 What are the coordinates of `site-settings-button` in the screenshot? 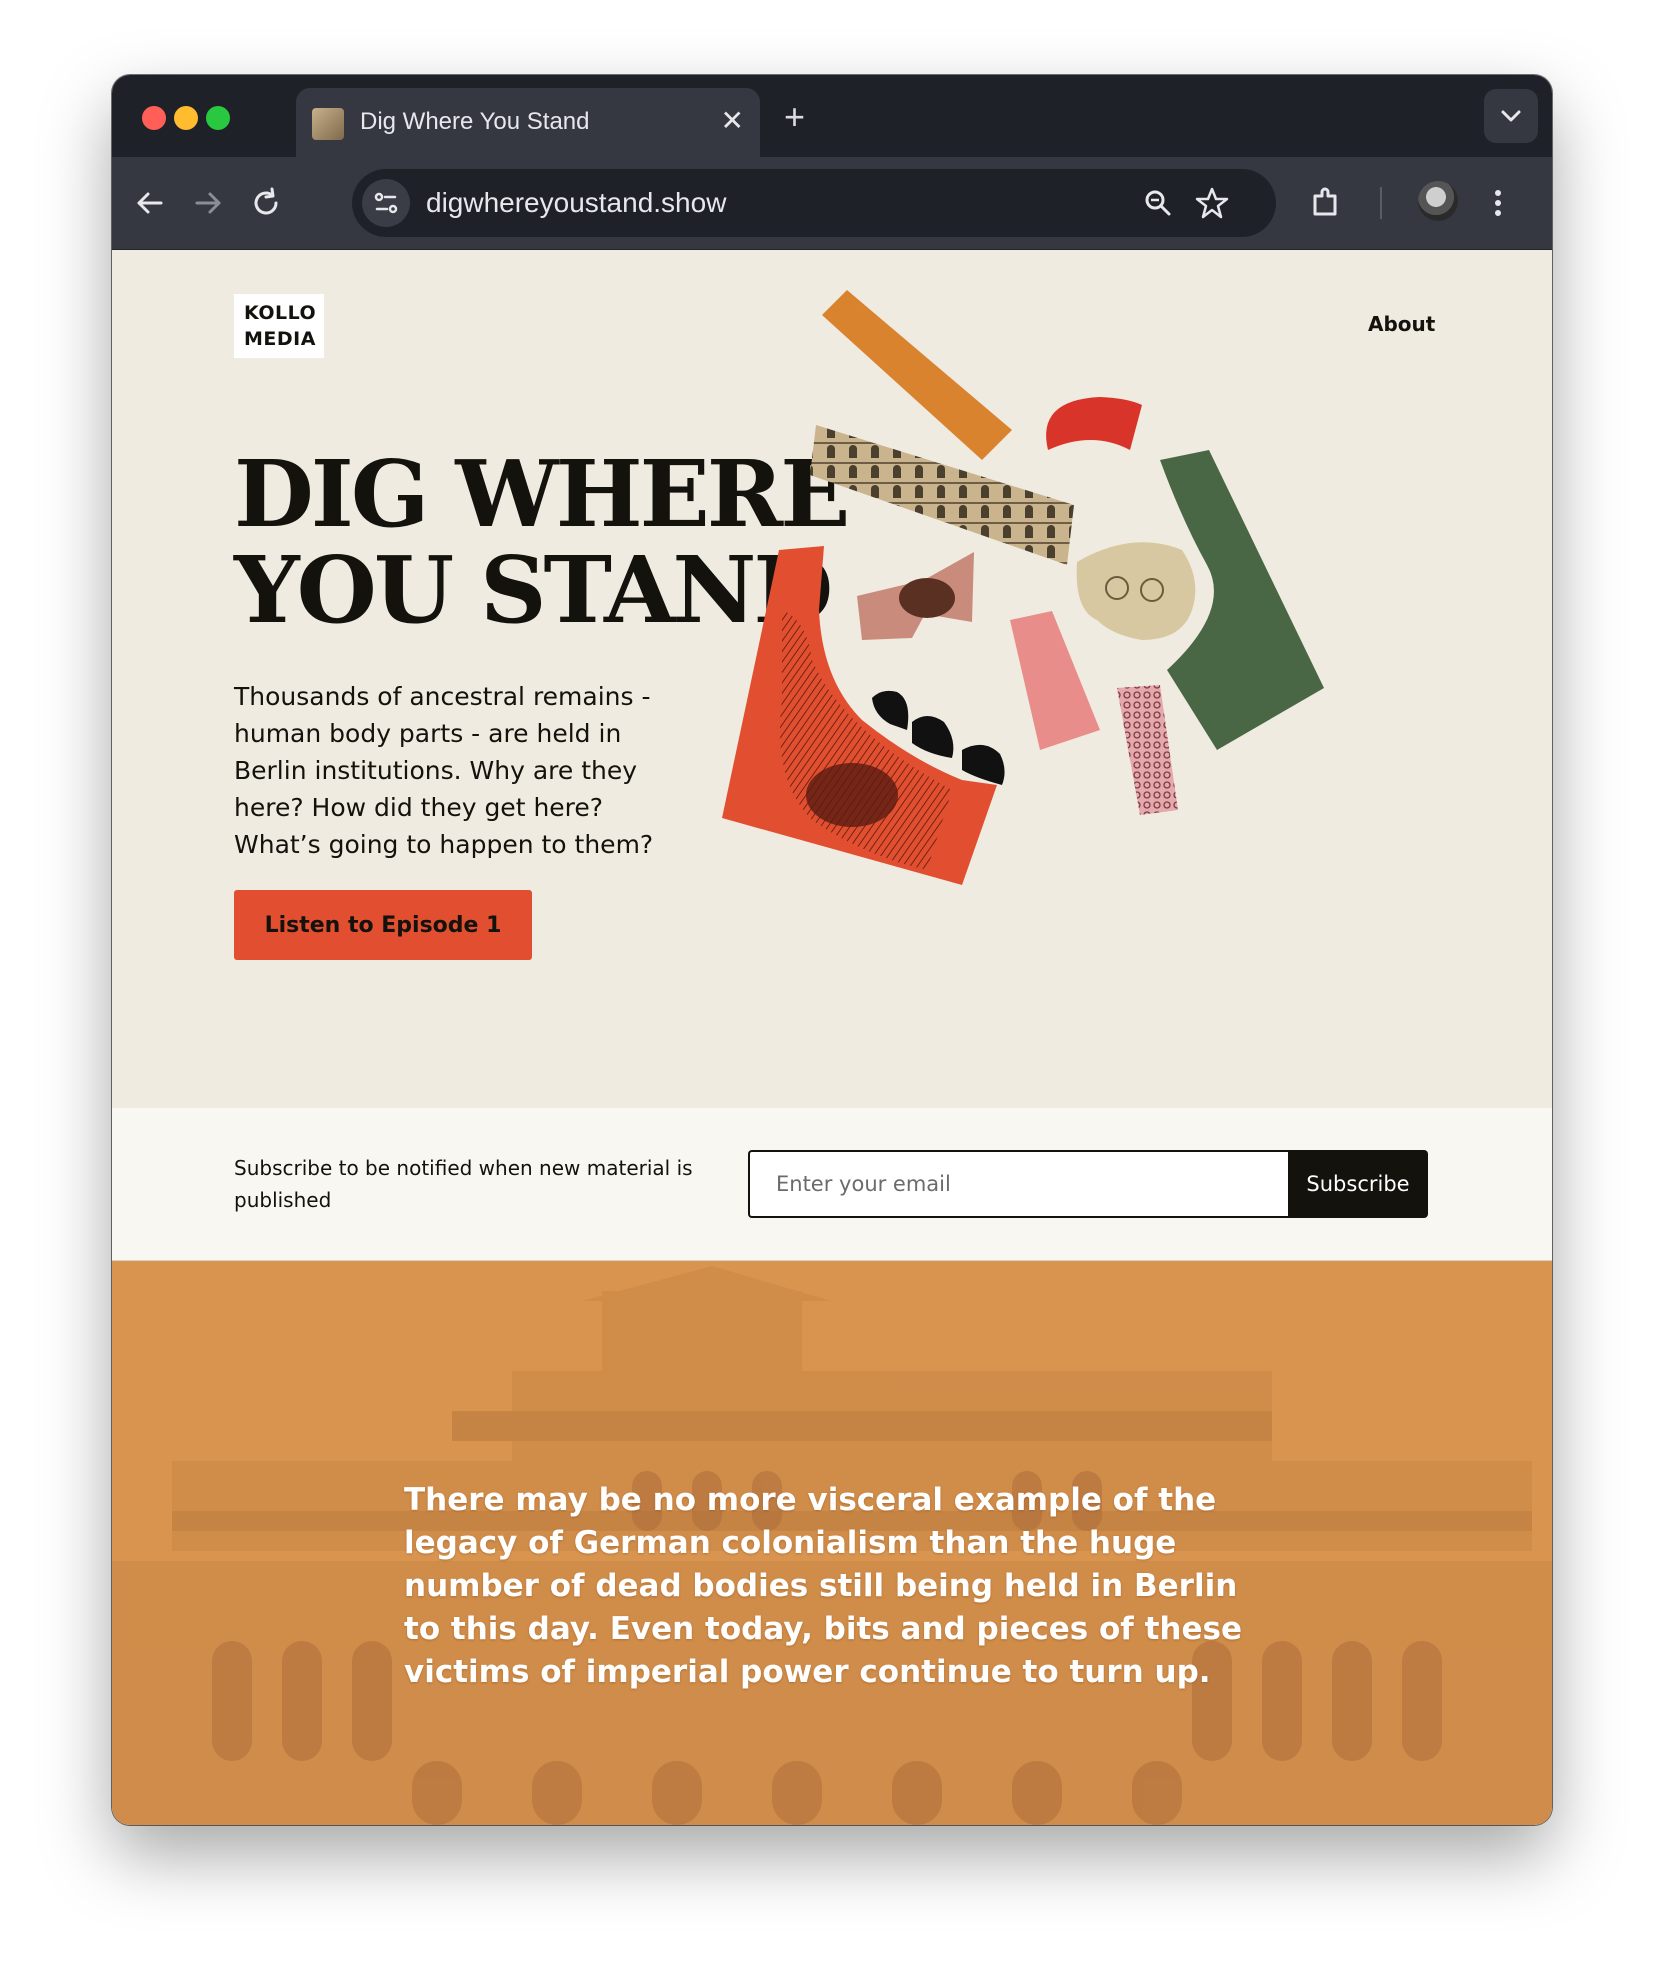 It's located at (386, 203).